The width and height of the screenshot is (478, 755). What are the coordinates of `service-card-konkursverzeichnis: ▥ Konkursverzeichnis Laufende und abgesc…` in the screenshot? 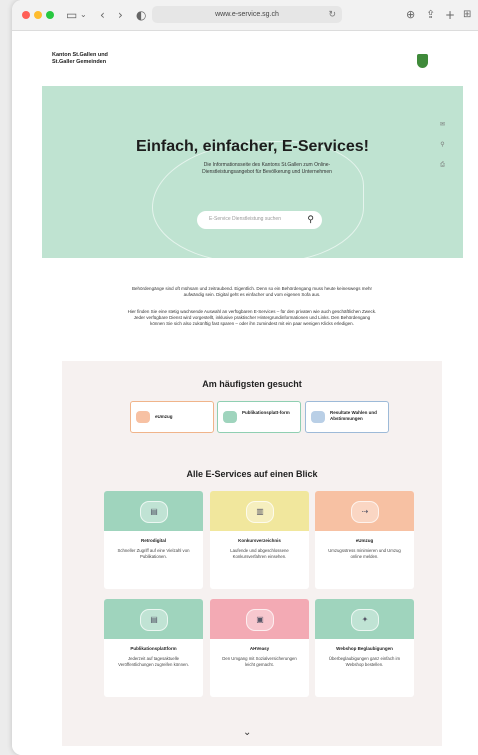 It's located at (259, 540).